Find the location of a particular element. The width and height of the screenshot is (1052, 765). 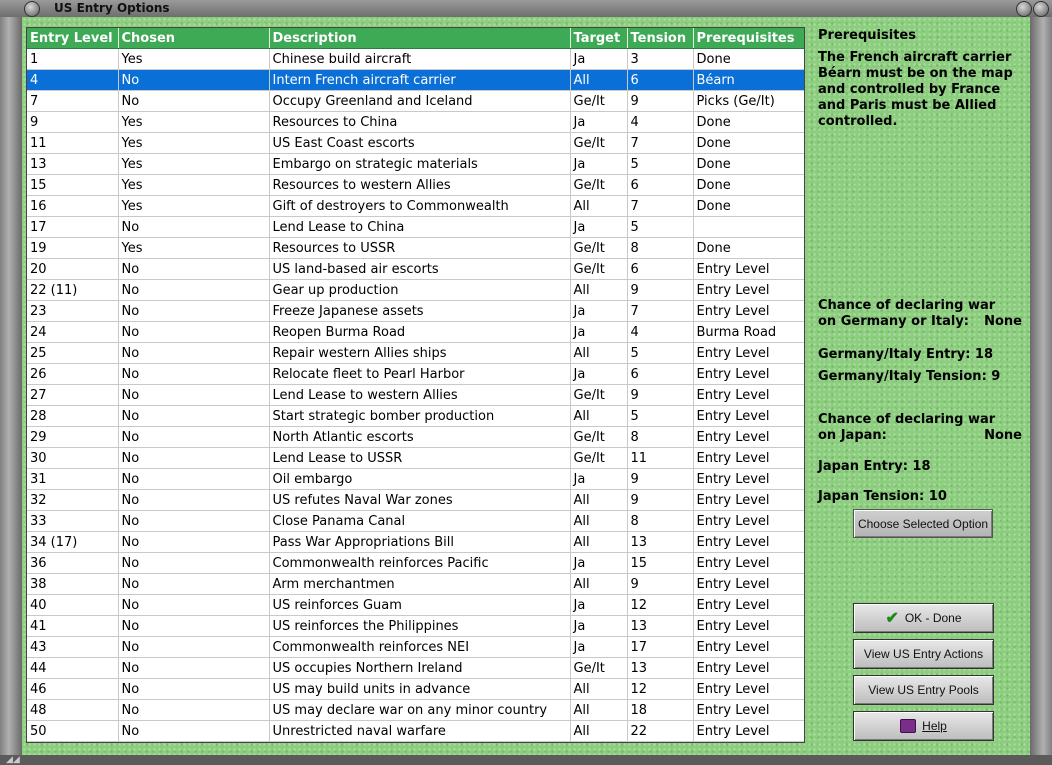

col-description: Description is located at coordinates (420, 38).